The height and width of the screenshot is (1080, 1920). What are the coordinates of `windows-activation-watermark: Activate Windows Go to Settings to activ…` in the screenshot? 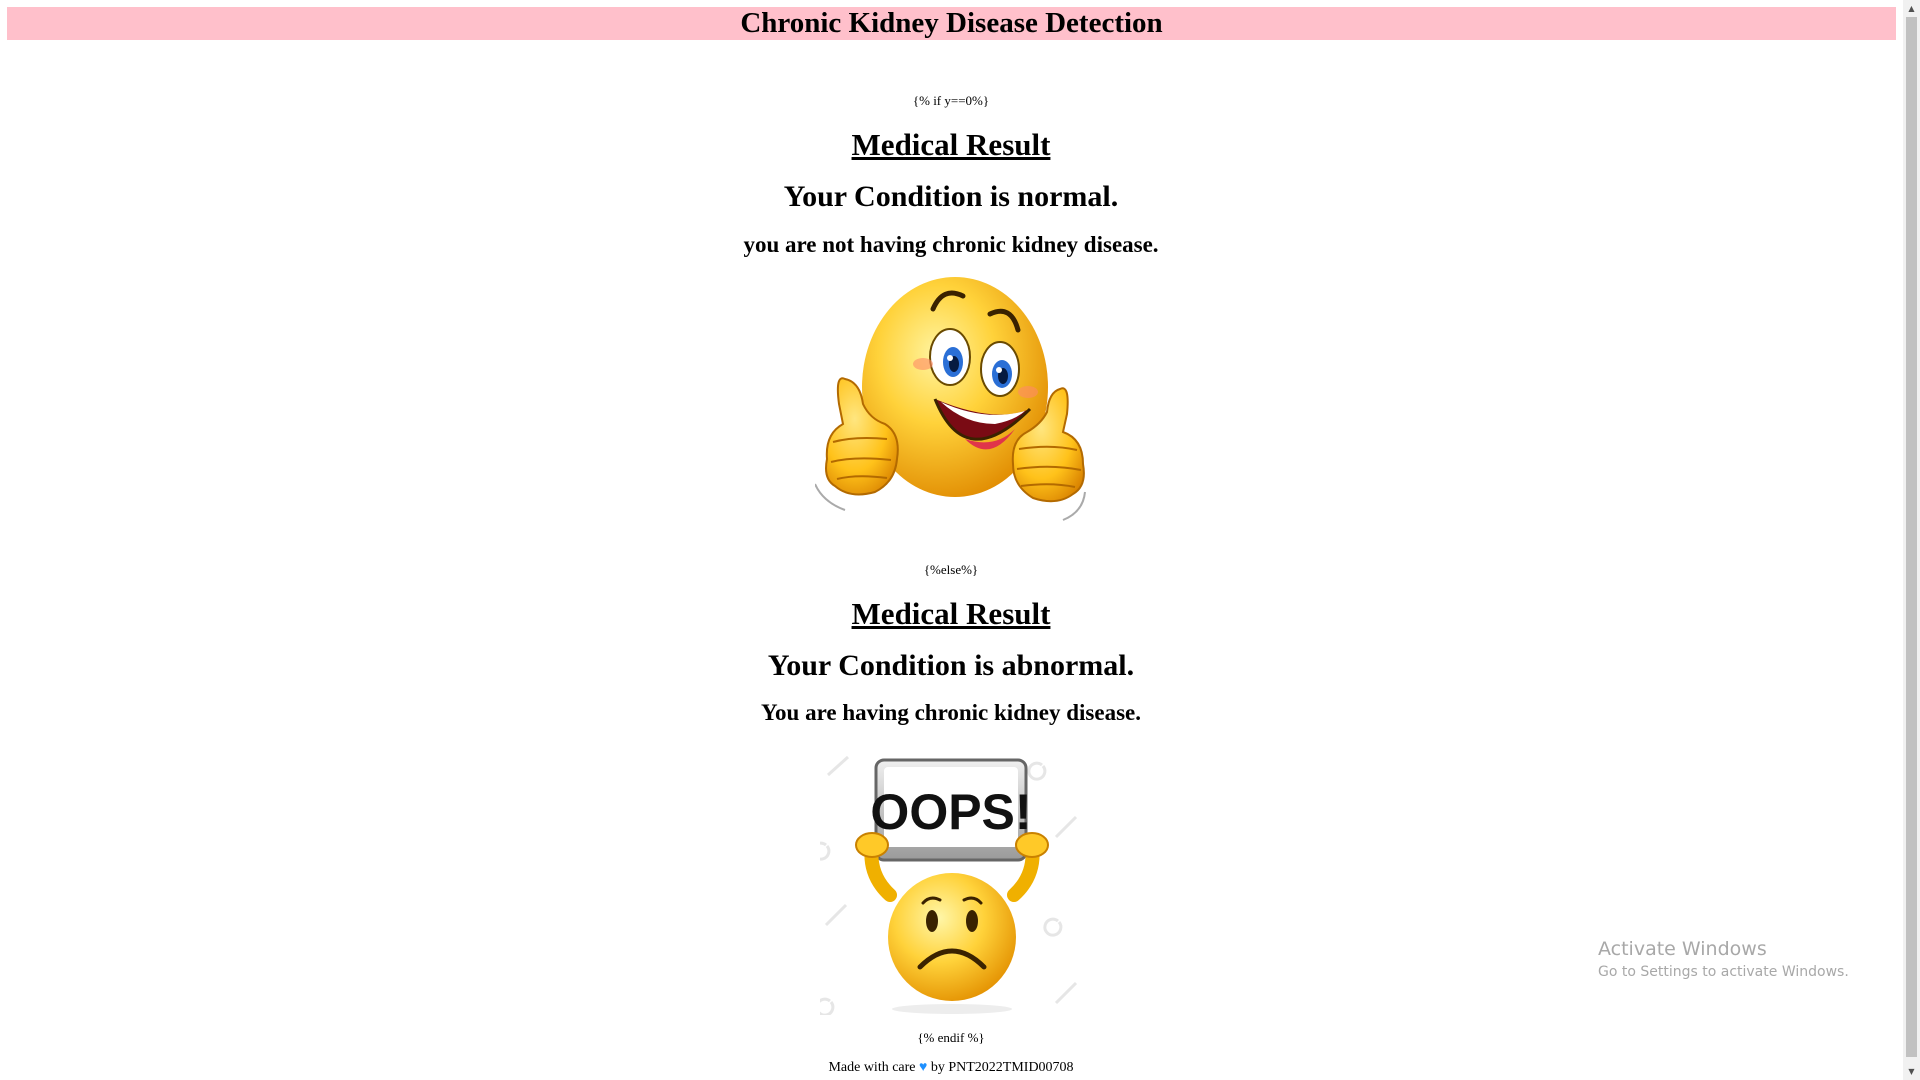 It's located at (1723, 959).